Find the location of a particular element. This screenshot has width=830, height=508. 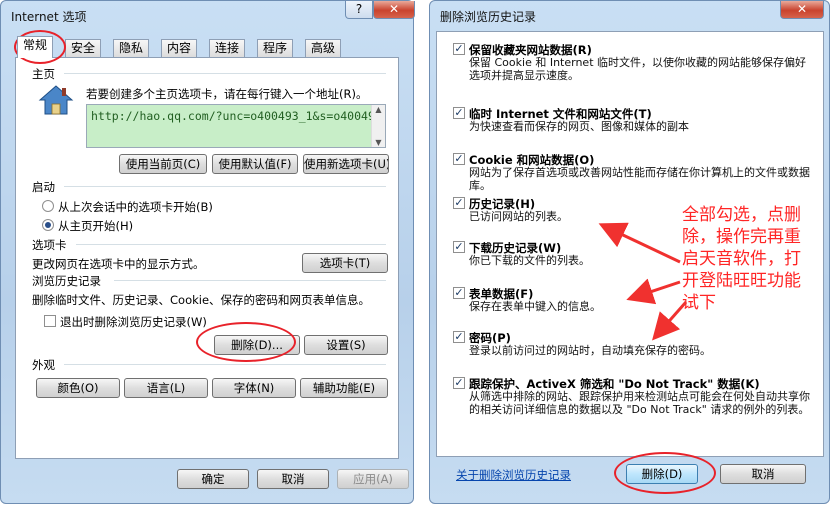

arrow-to-passwords is located at coordinates (670, 321).